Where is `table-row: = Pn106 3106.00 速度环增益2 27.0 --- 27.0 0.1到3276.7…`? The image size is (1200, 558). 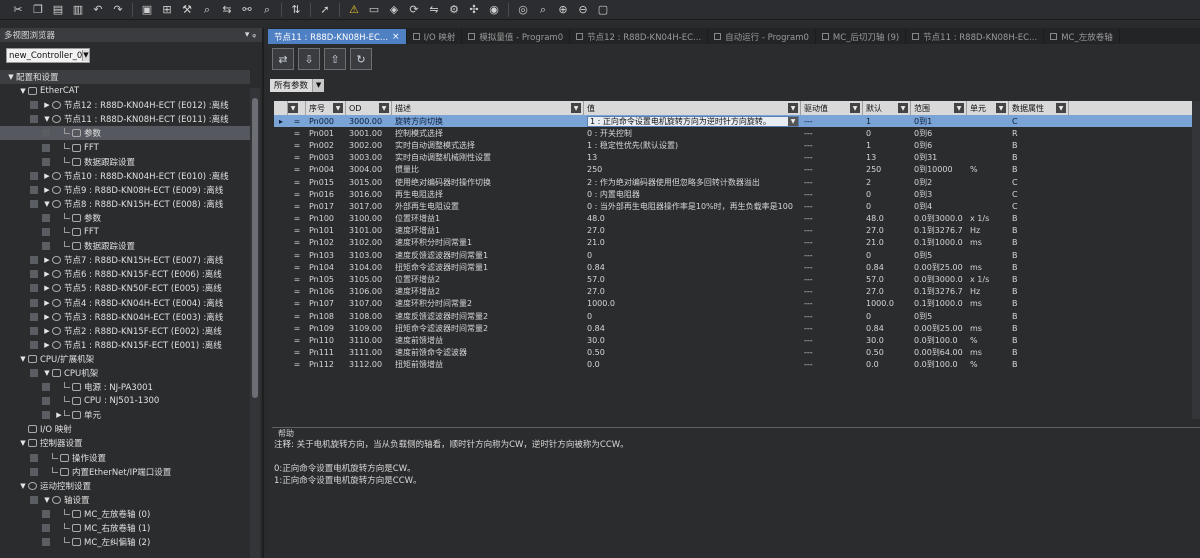 table-row: = Pn106 3106.00 速度环增益2 27.0 --- 27.0 0.1到3276.7… is located at coordinates (737, 292).